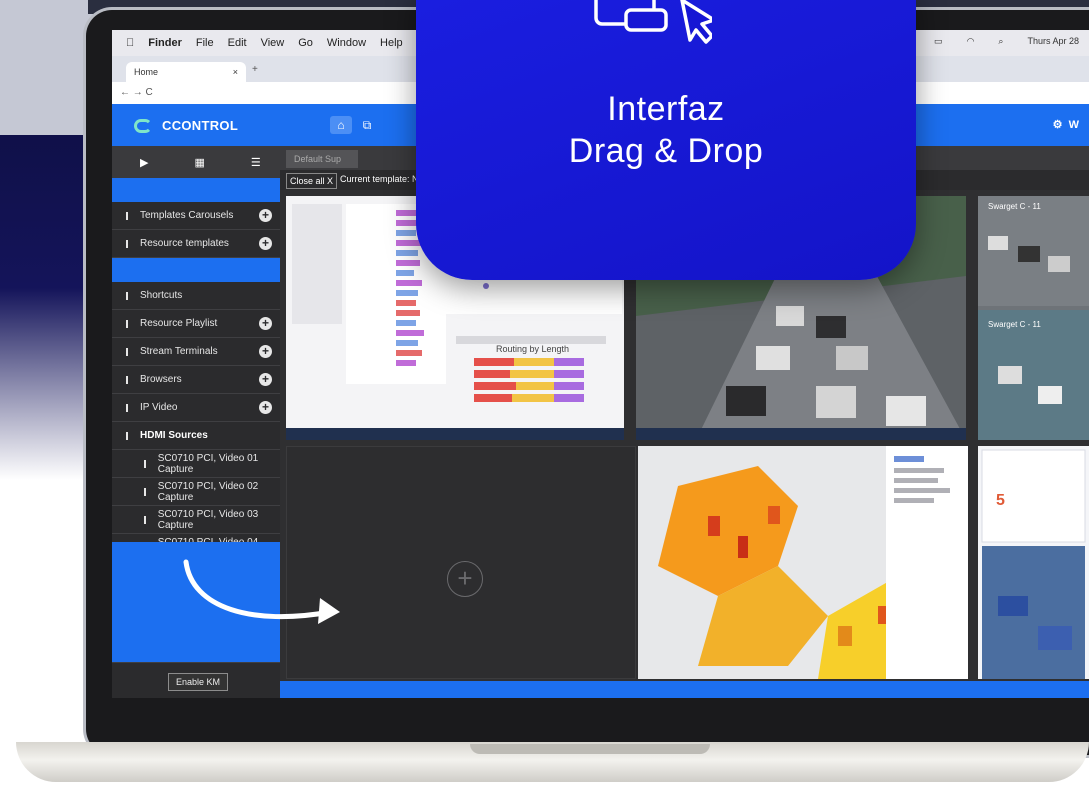 The height and width of the screenshot is (788, 1089). I want to click on sidebar-item-shortcuts: Shortcuts, so click(196, 296).